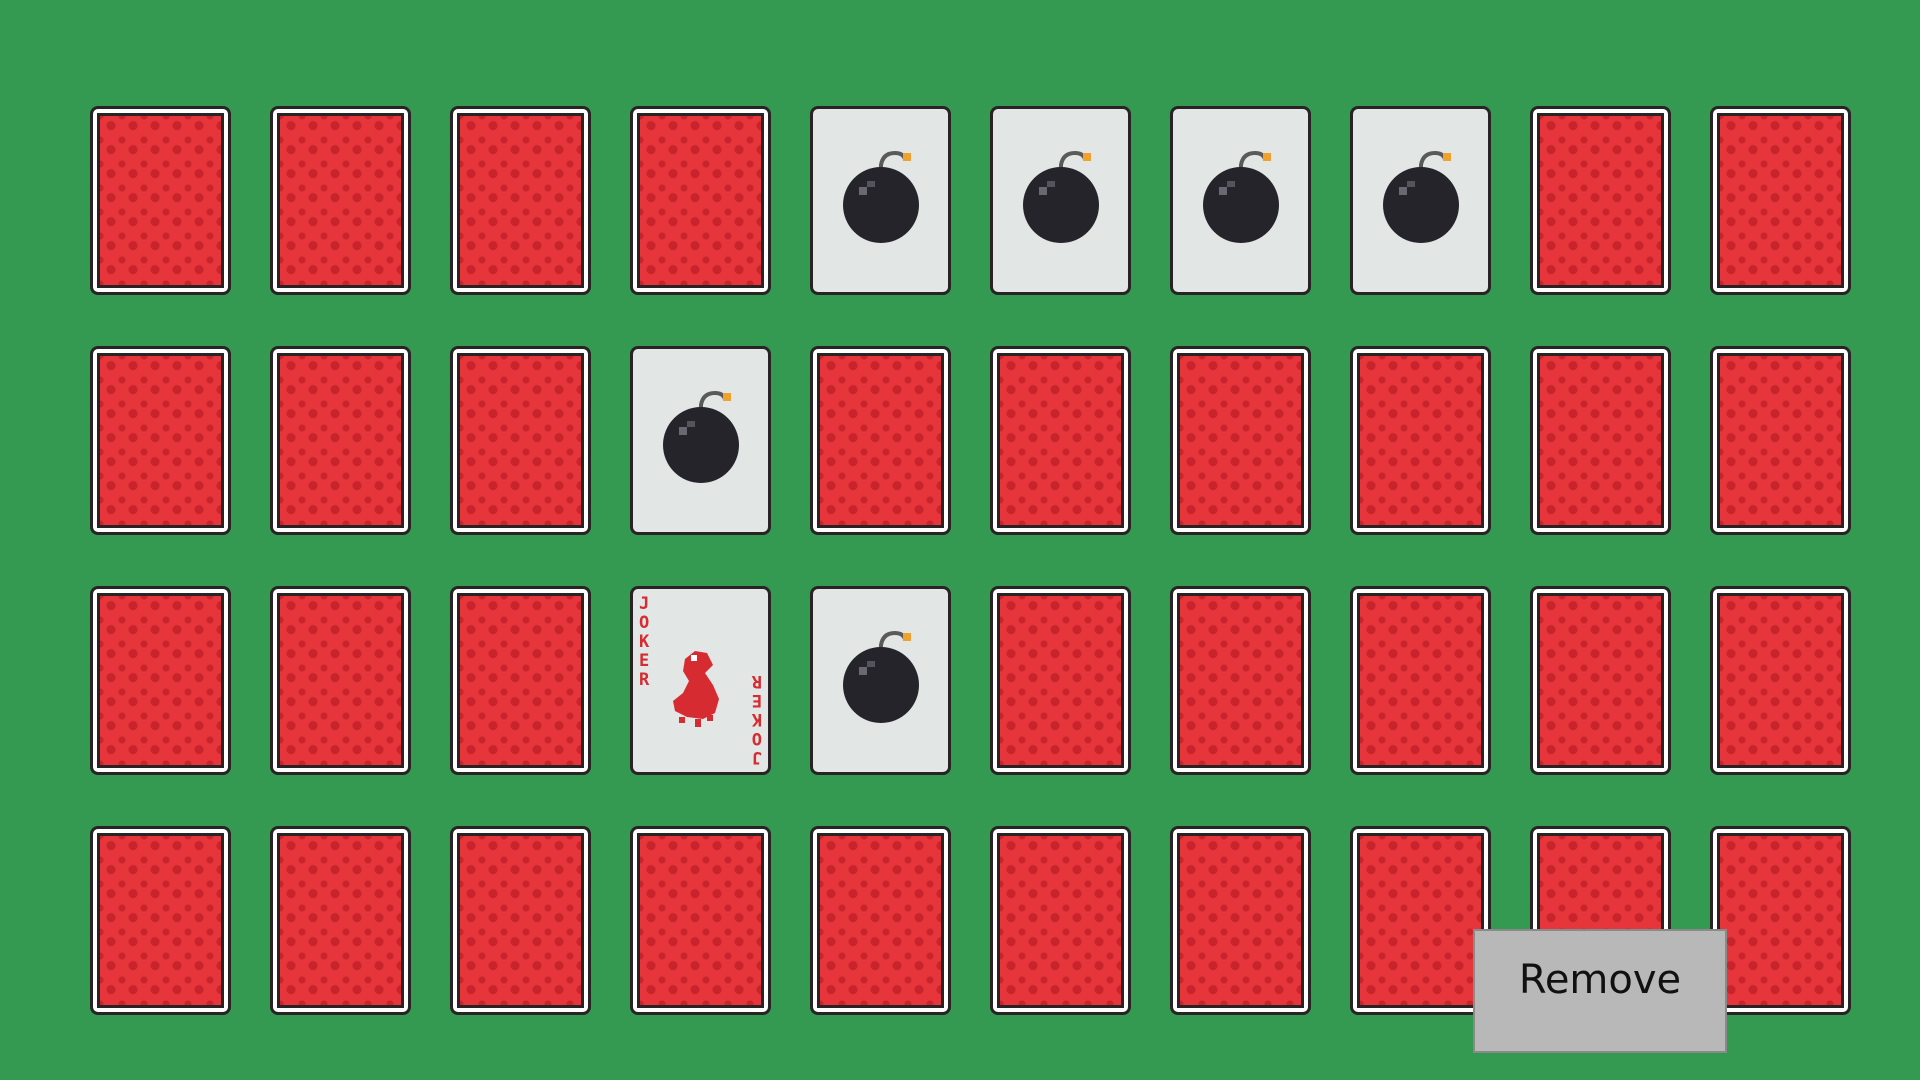 The height and width of the screenshot is (1080, 1920). I want to click on joker-label-top: JOKER, so click(644, 642).